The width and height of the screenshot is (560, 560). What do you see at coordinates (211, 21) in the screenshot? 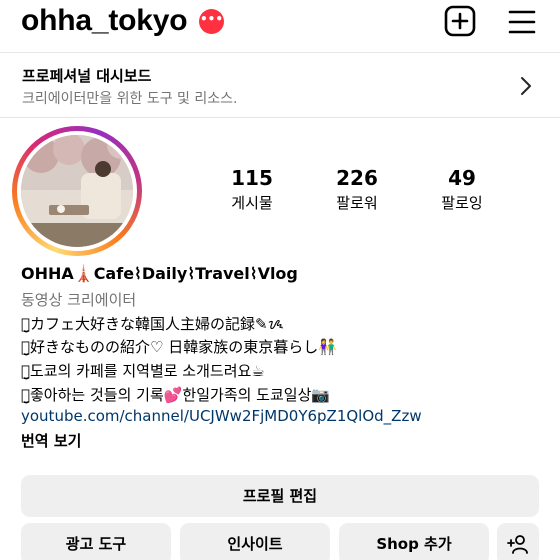
I see `notification-badge: •••` at bounding box center [211, 21].